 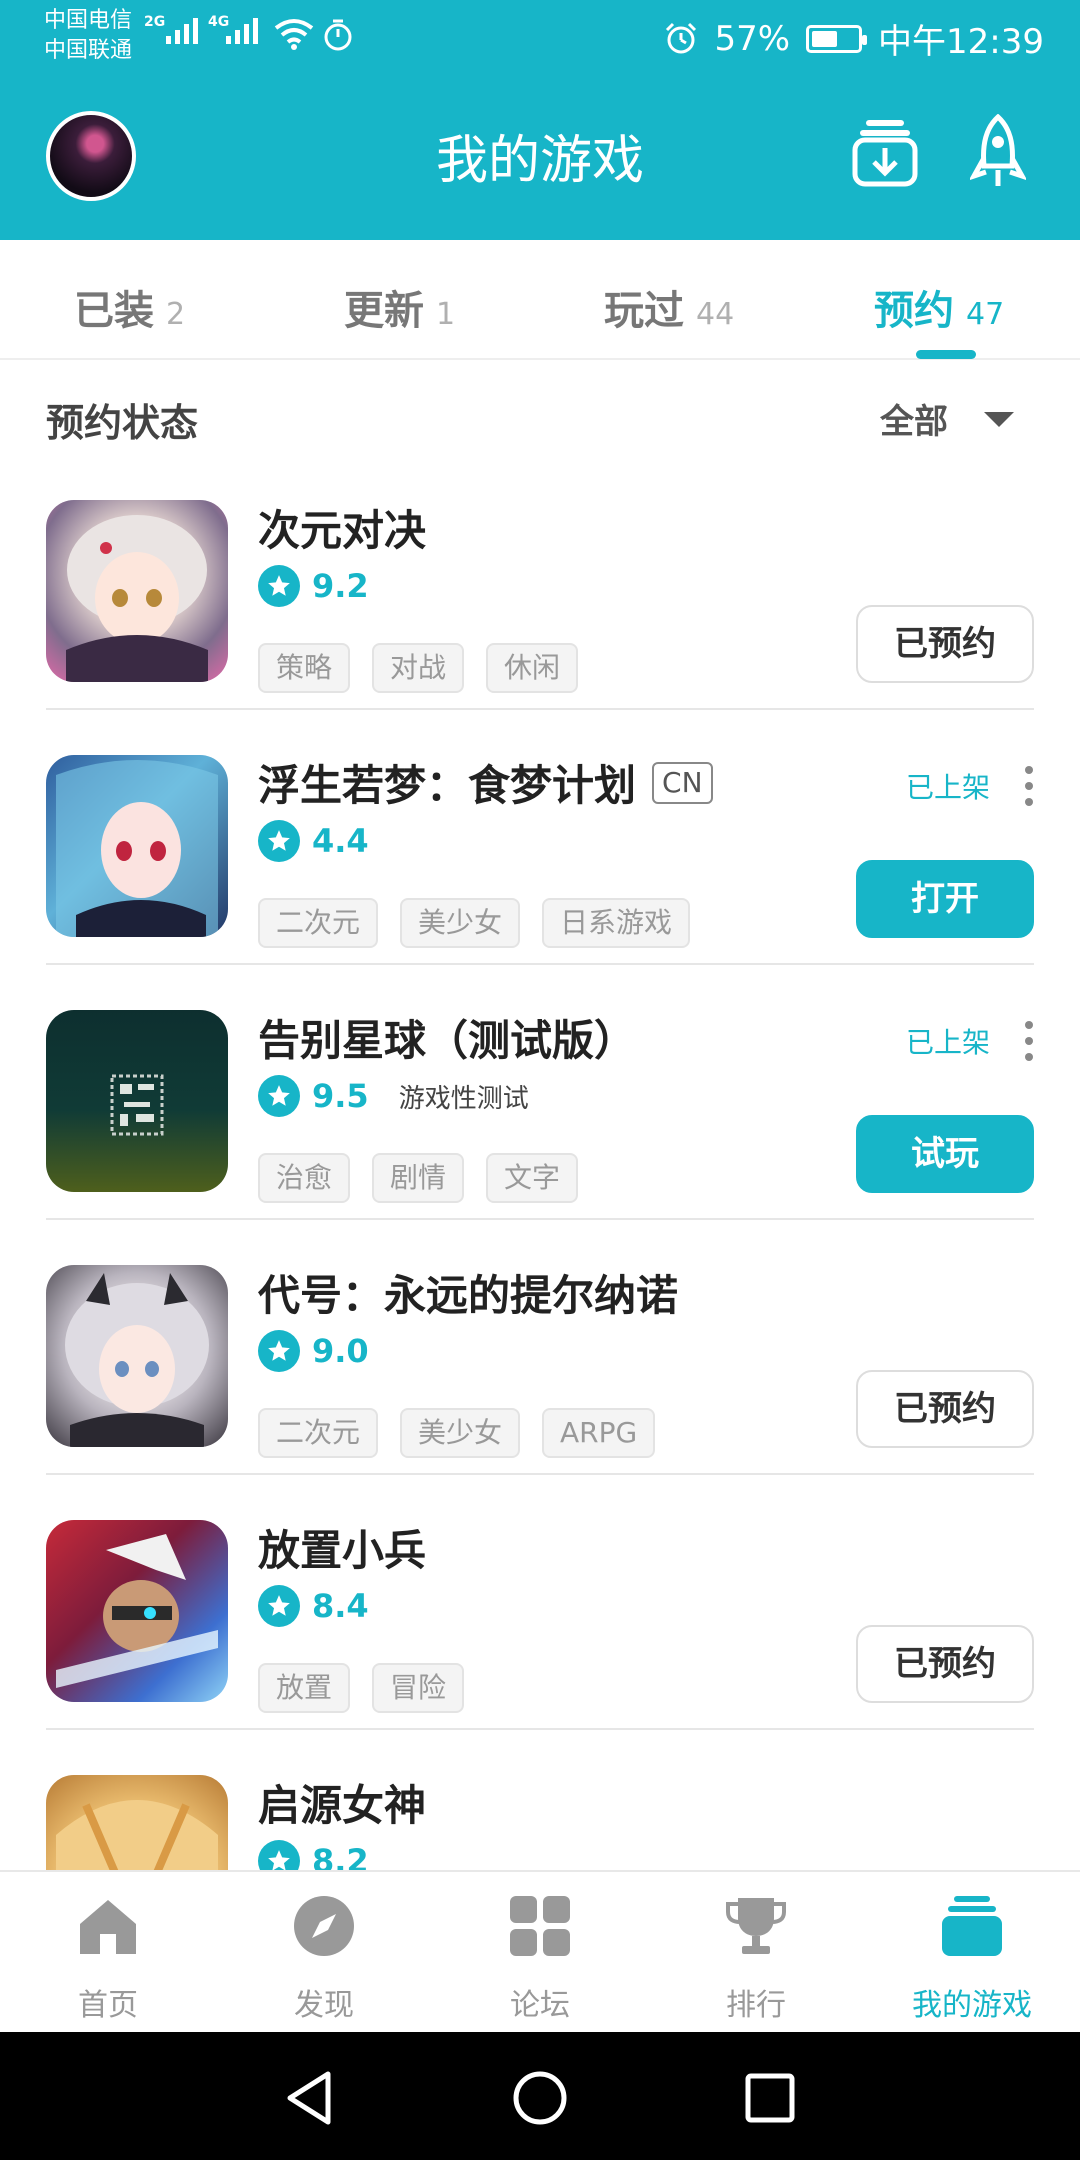 I want to click on game-rating: 8.2, so click(x=313, y=1855).